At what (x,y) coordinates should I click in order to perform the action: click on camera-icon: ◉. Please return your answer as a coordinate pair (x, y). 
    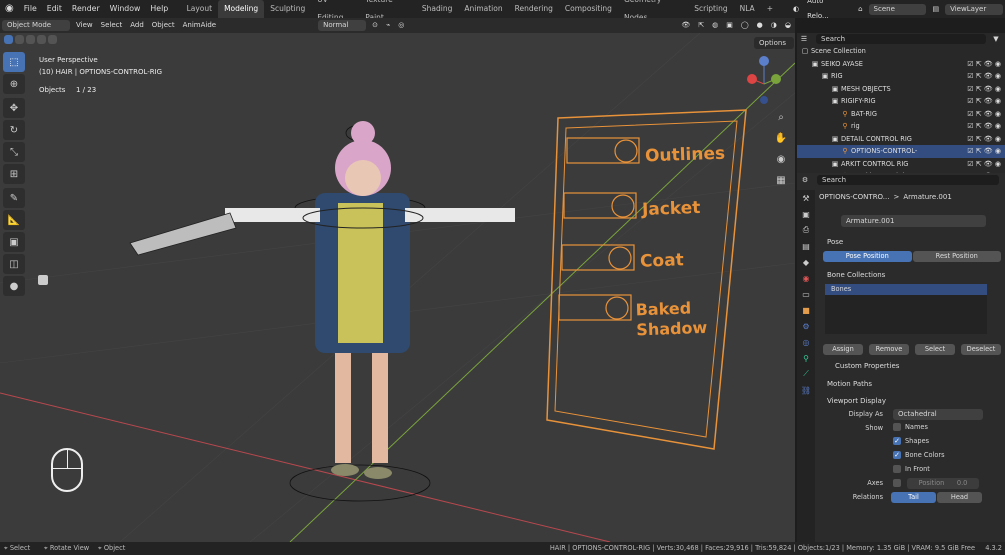
    Looking at the image, I should click on (781, 159).